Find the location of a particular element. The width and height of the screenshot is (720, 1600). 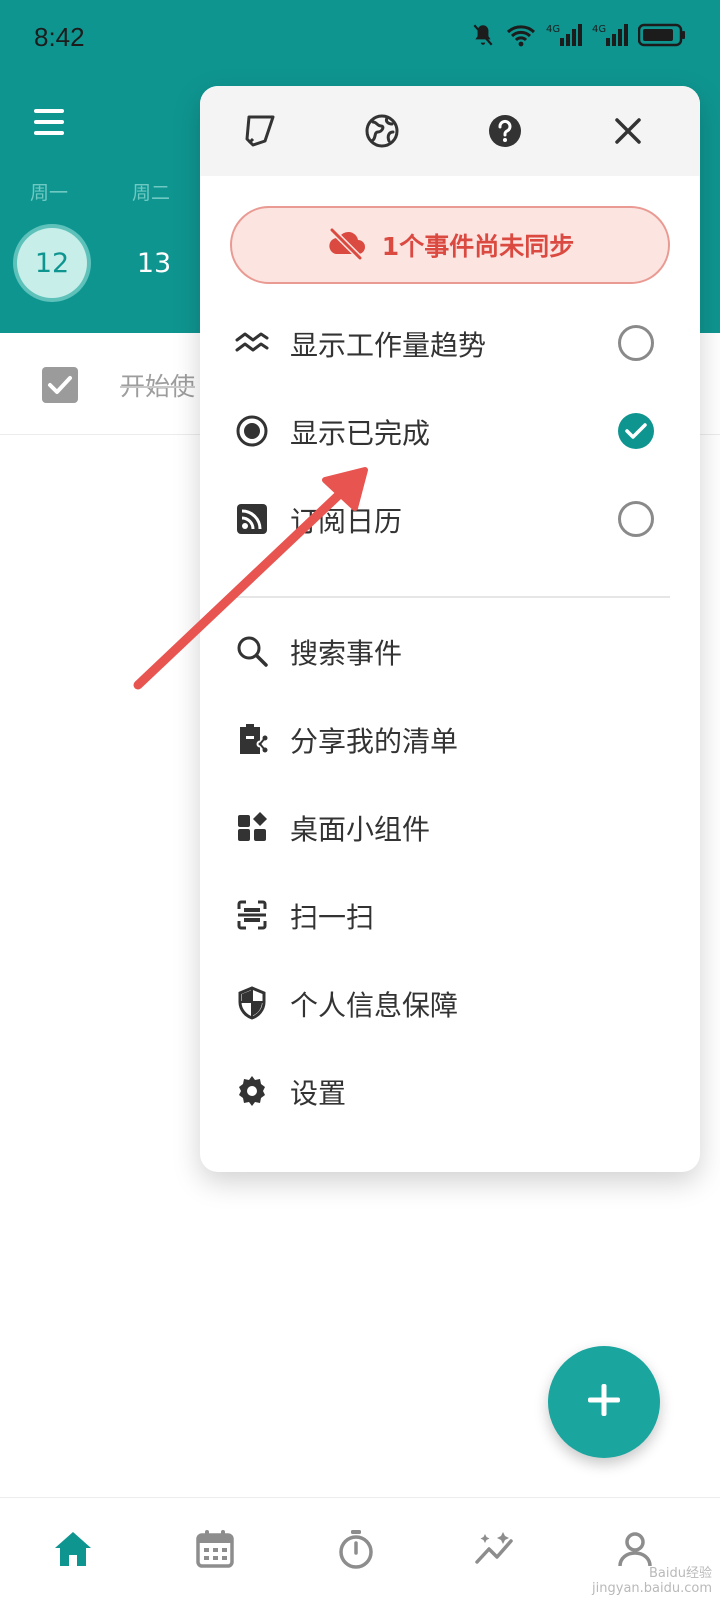

task-checkbox is located at coordinates (60, 385).